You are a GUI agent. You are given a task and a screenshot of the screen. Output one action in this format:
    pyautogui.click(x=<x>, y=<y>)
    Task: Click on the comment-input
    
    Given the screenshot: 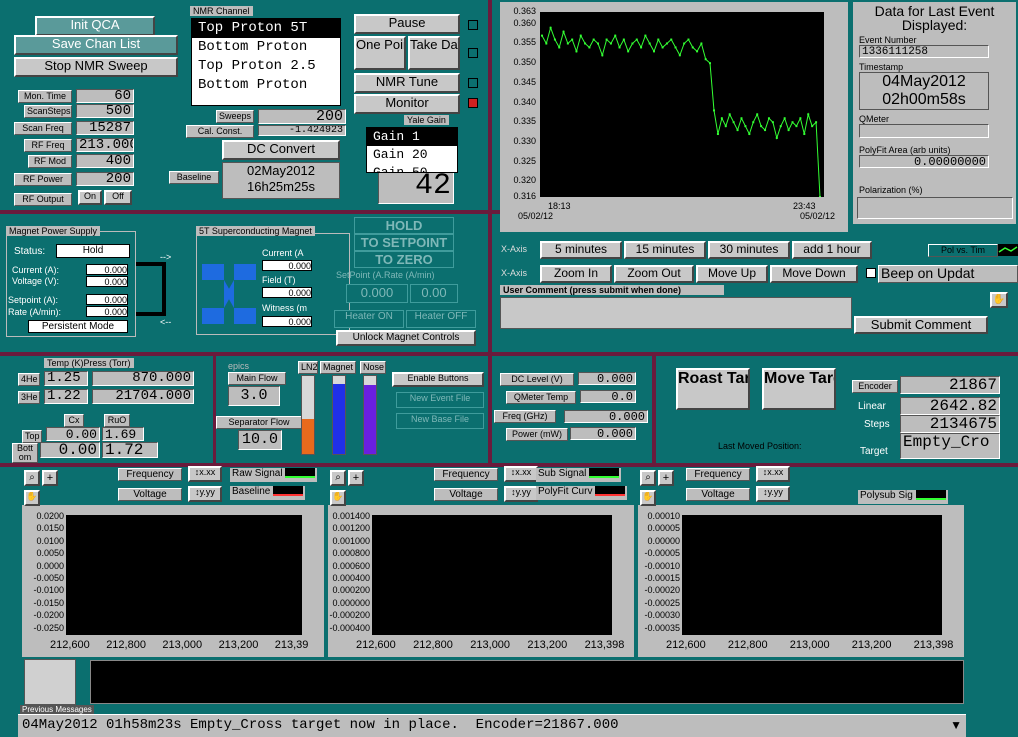 What is the action you would take?
    pyautogui.click(x=676, y=313)
    